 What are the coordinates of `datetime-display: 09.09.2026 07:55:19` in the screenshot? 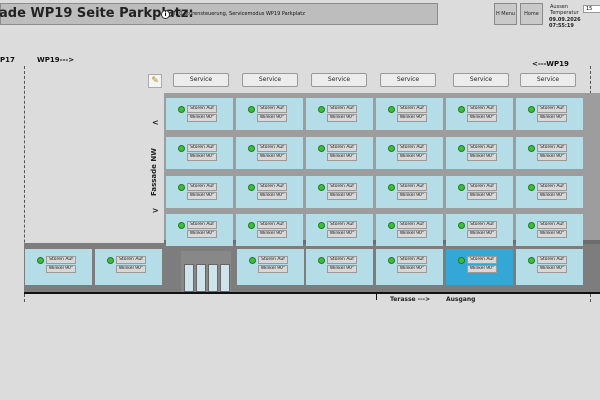 It's located at (565, 23).